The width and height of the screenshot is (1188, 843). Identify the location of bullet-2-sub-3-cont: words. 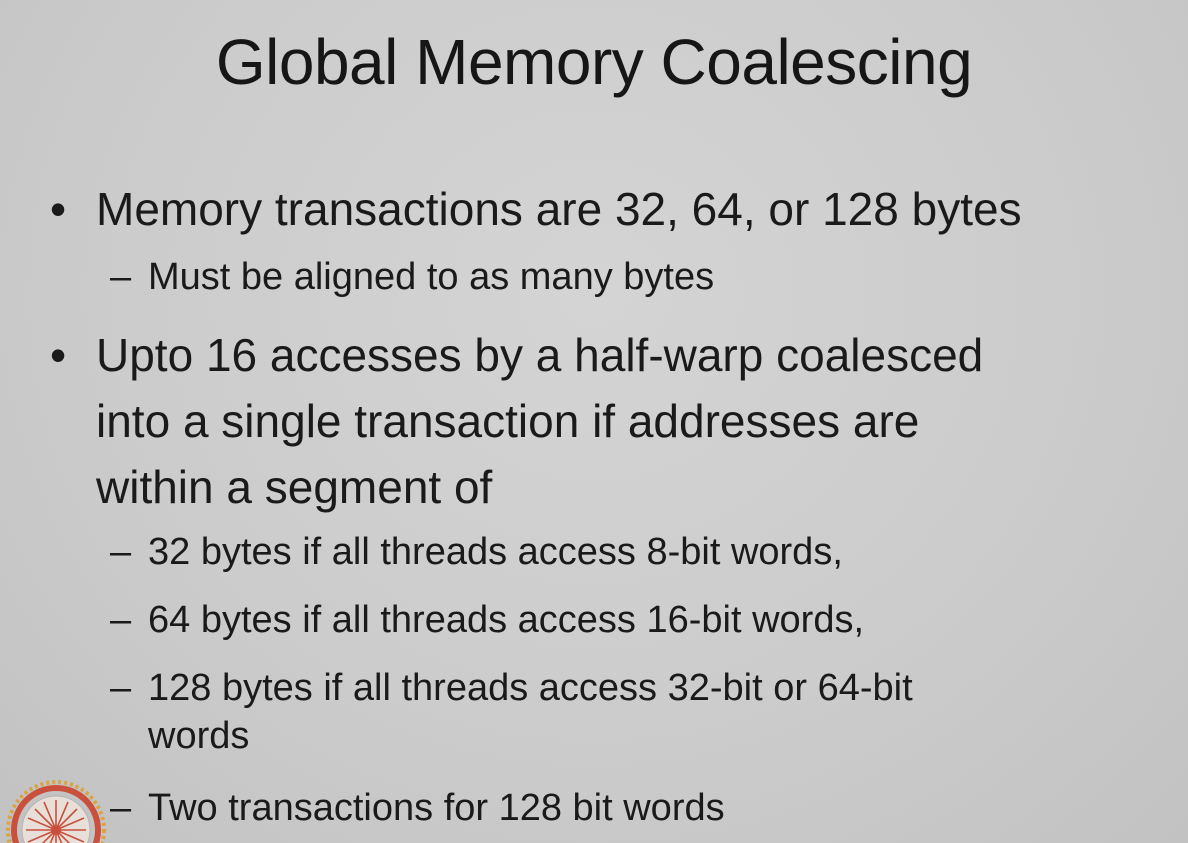
(199, 736).